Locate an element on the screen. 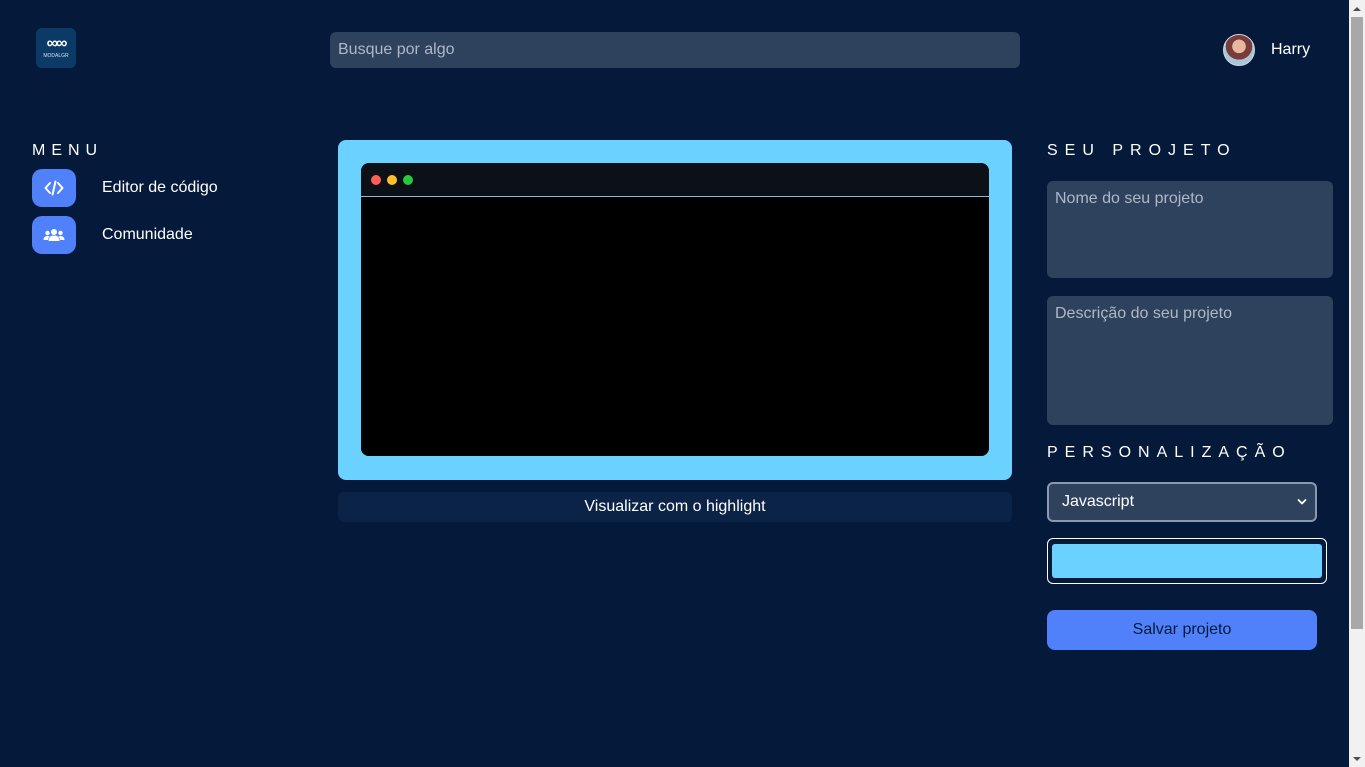 The height and width of the screenshot is (767, 1365). menu-item-code-editor: Editor de código is located at coordinates (125, 188).